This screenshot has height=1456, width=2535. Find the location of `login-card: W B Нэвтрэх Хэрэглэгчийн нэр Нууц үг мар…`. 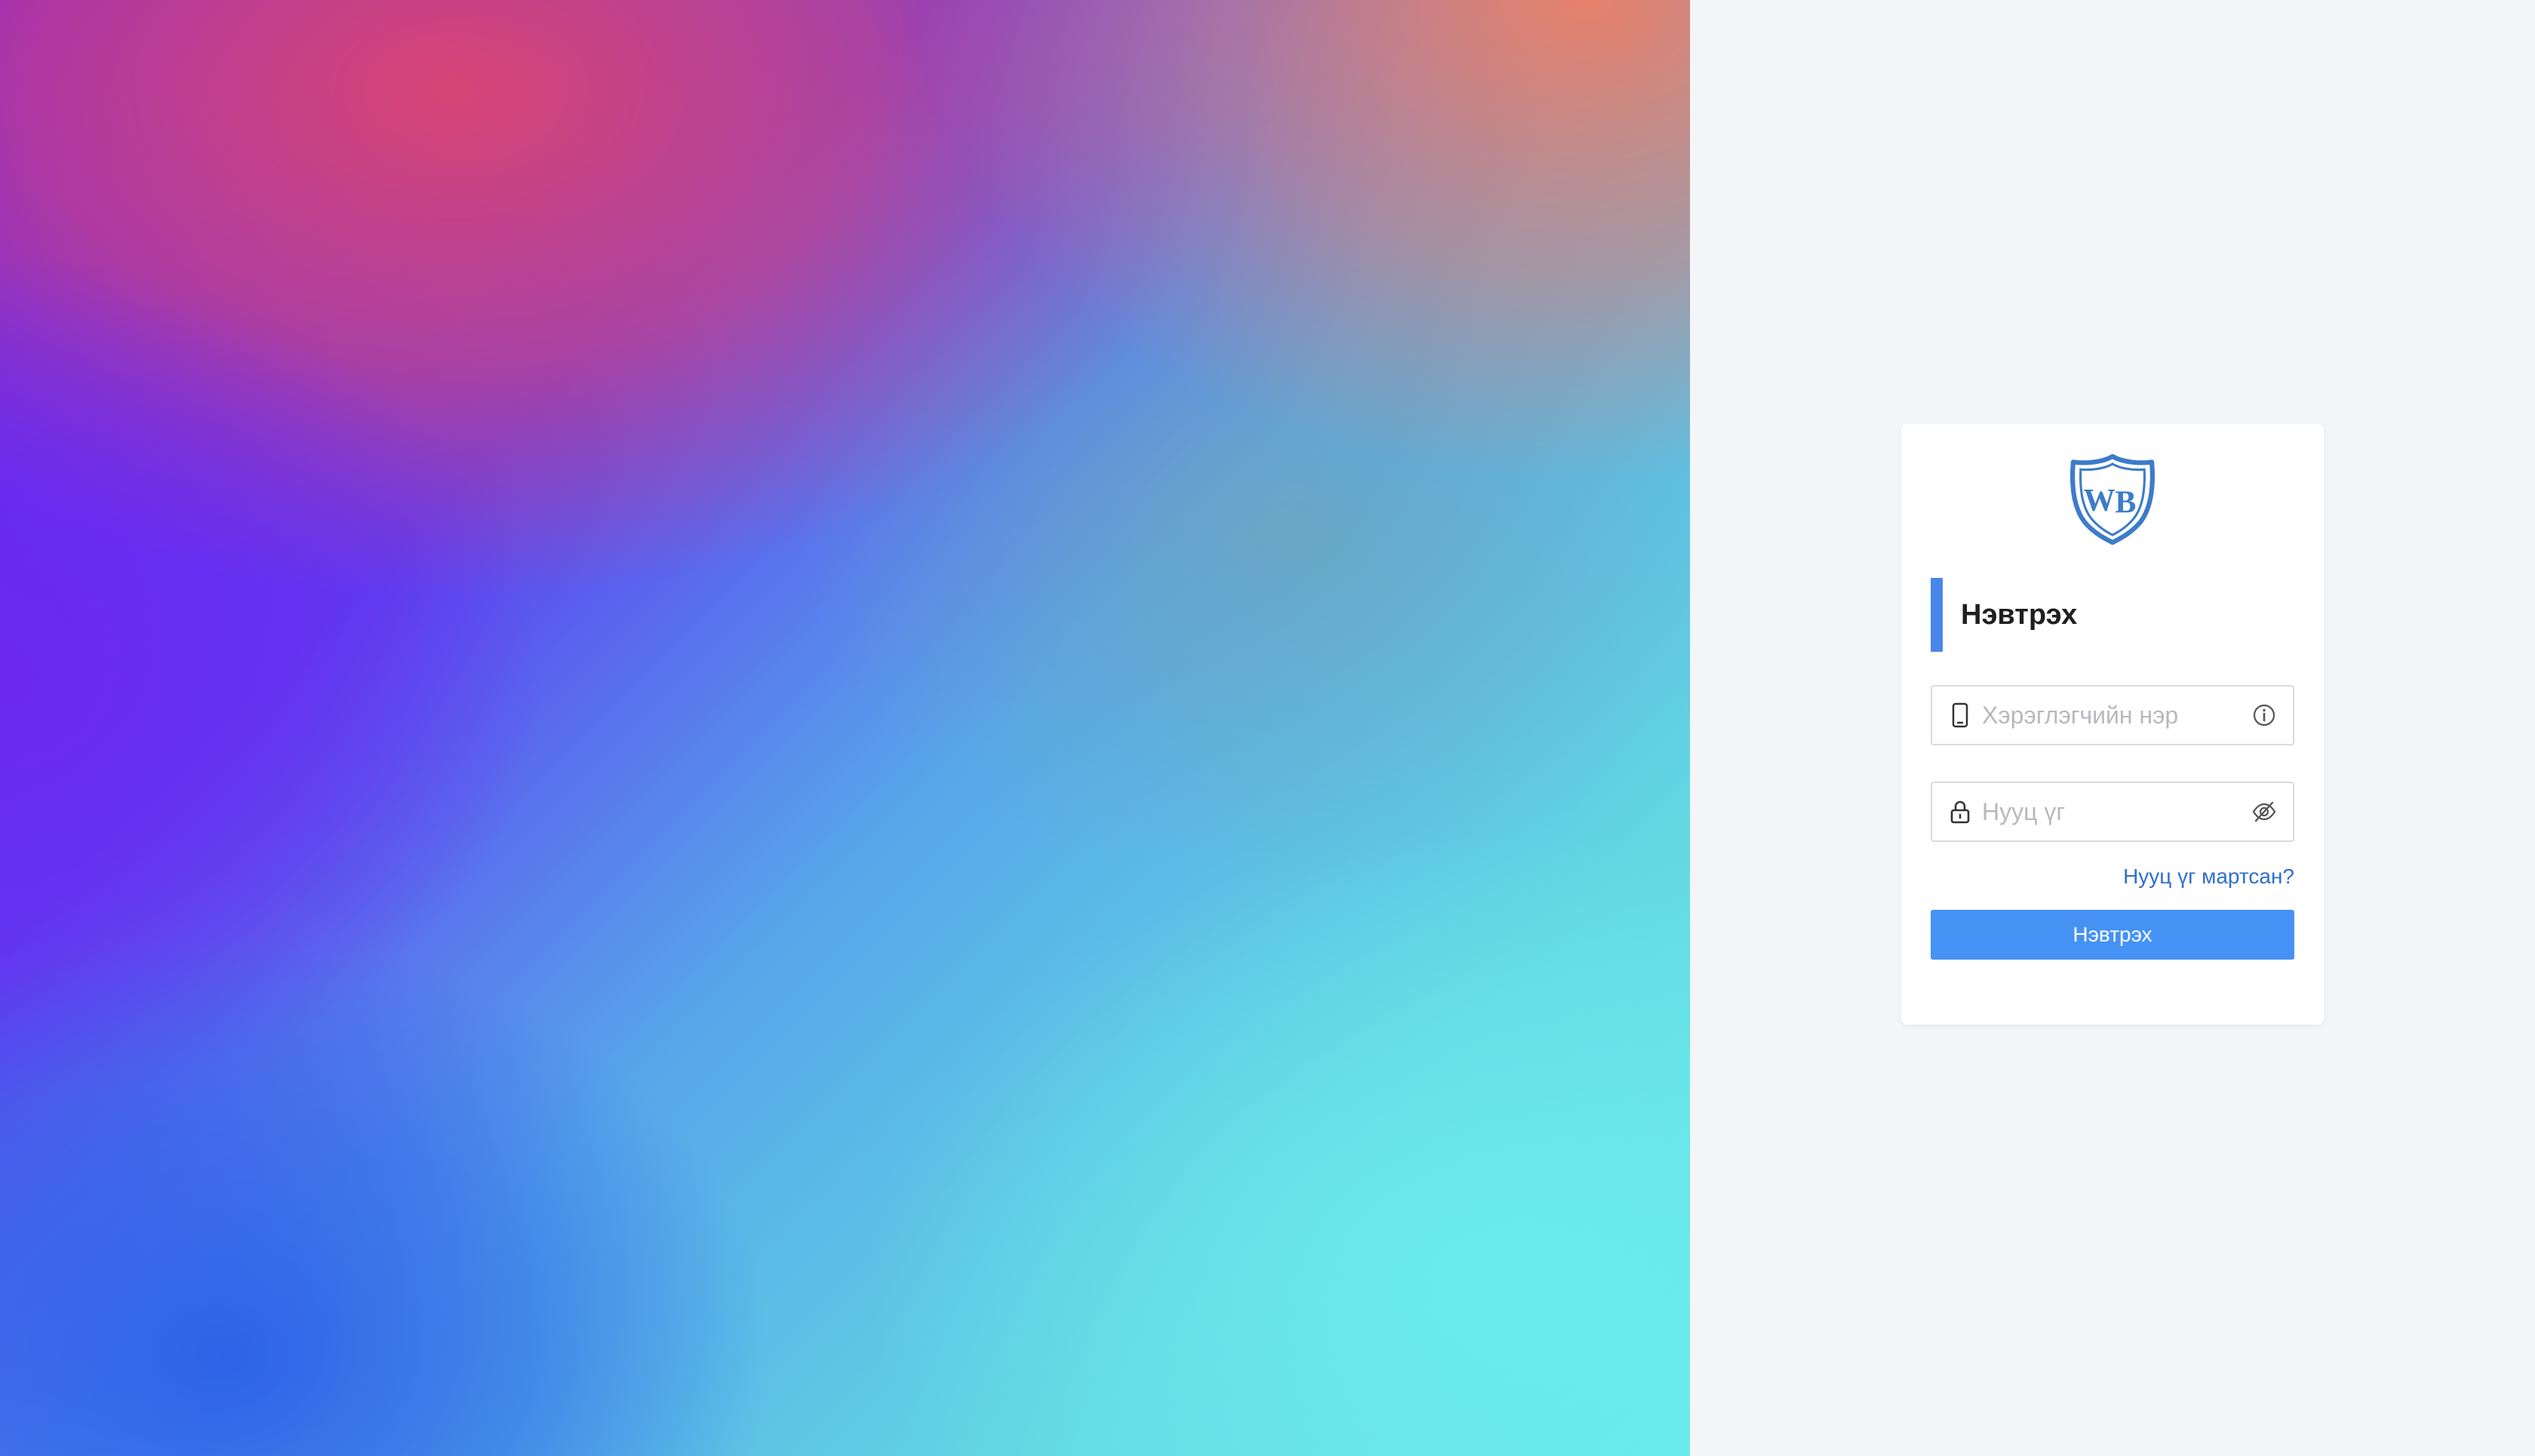

login-card: W B Нэвтрэх Хэрэглэгчийн нэр Нууц үг мар… is located at coordinates (2113, 724).